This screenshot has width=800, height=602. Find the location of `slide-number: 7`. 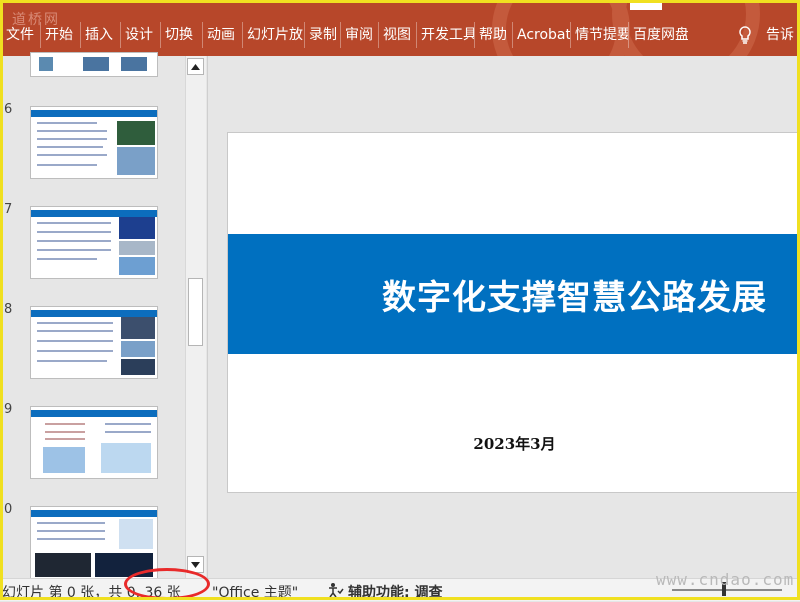

slide-number: 7 is located at coordinates (8, 209).